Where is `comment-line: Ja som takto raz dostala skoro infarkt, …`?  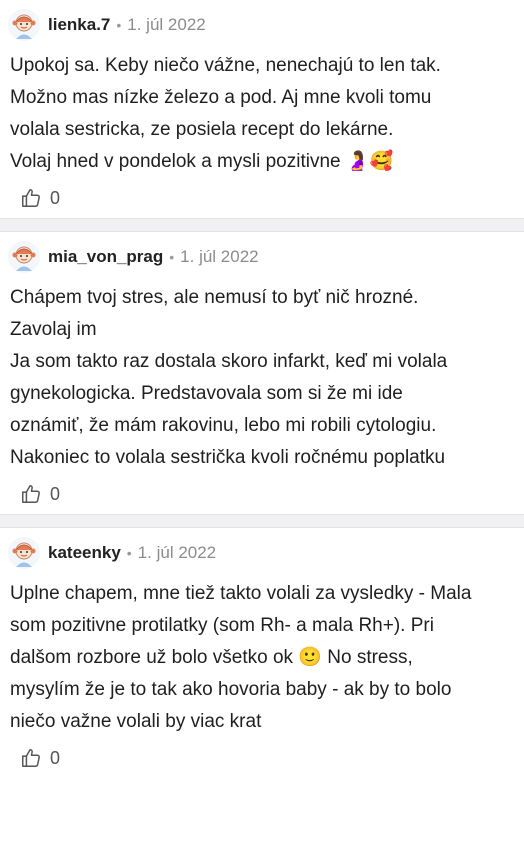
comment-line: Ja som takto raz dostala skoro infarkt, … is located at coordinates (229, 361).